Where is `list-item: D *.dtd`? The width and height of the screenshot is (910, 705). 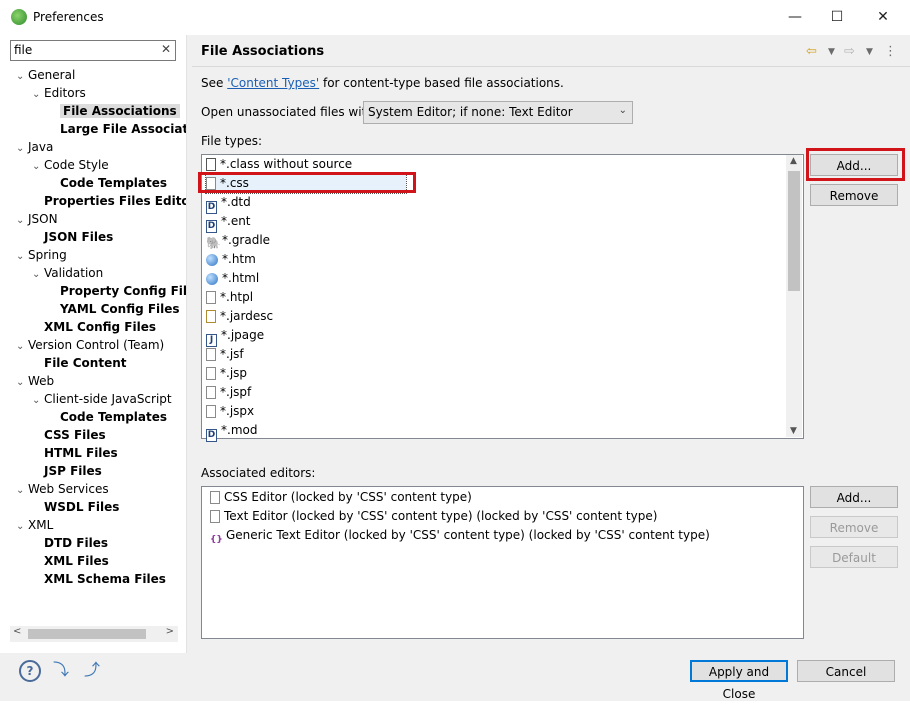 list-item: D *.dtd is located at coordinates (228, 203).